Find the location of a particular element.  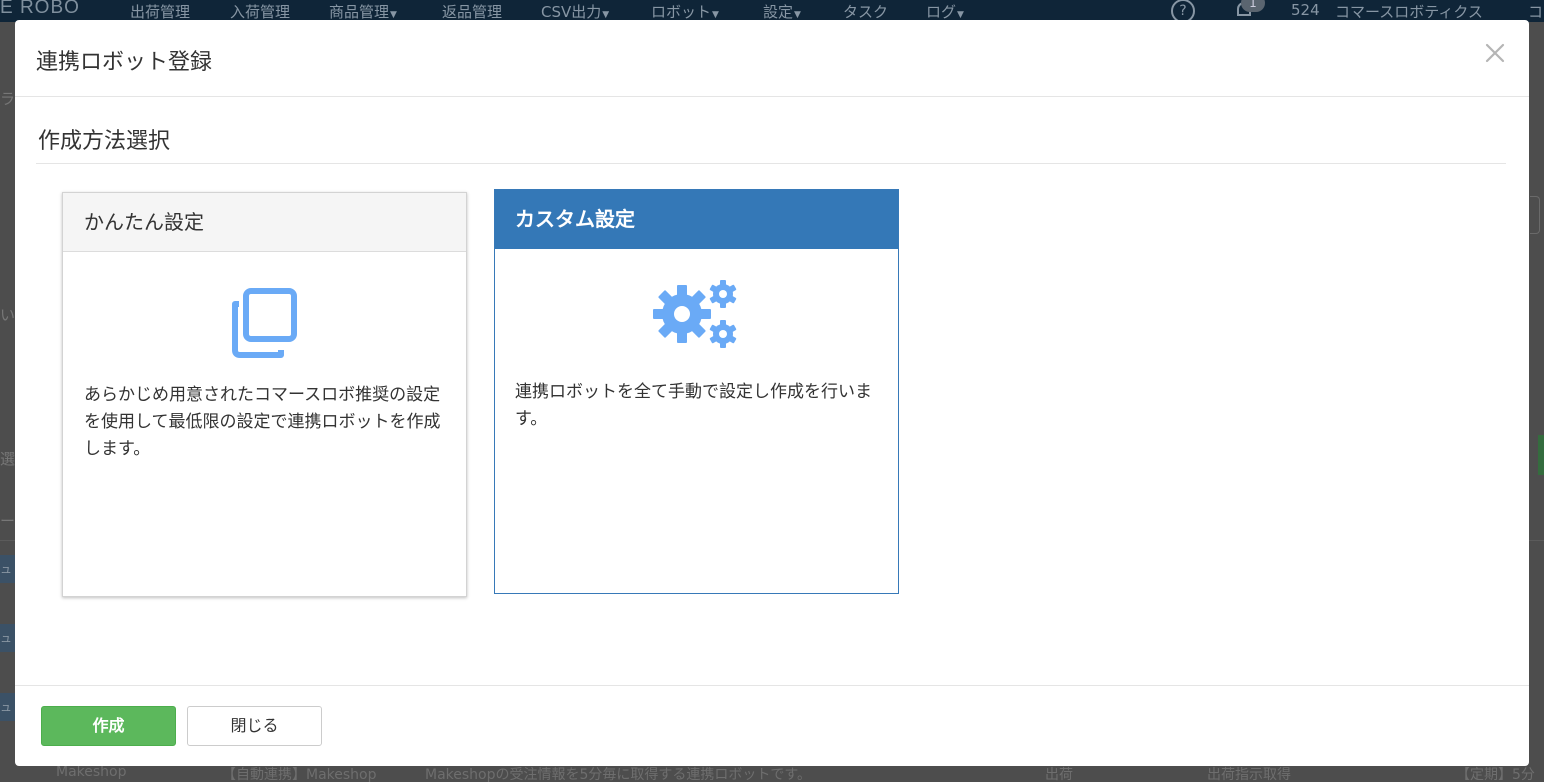

app-logo: E ROBO is located at coordinates (40, 9).